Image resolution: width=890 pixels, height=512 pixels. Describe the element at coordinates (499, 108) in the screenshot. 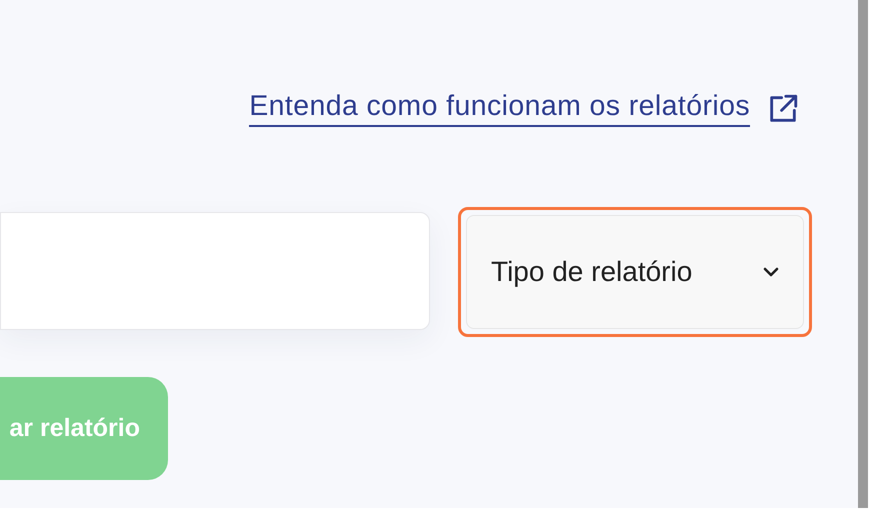

I see `help-link: Entenda como funcionam os relatórios` at that location.